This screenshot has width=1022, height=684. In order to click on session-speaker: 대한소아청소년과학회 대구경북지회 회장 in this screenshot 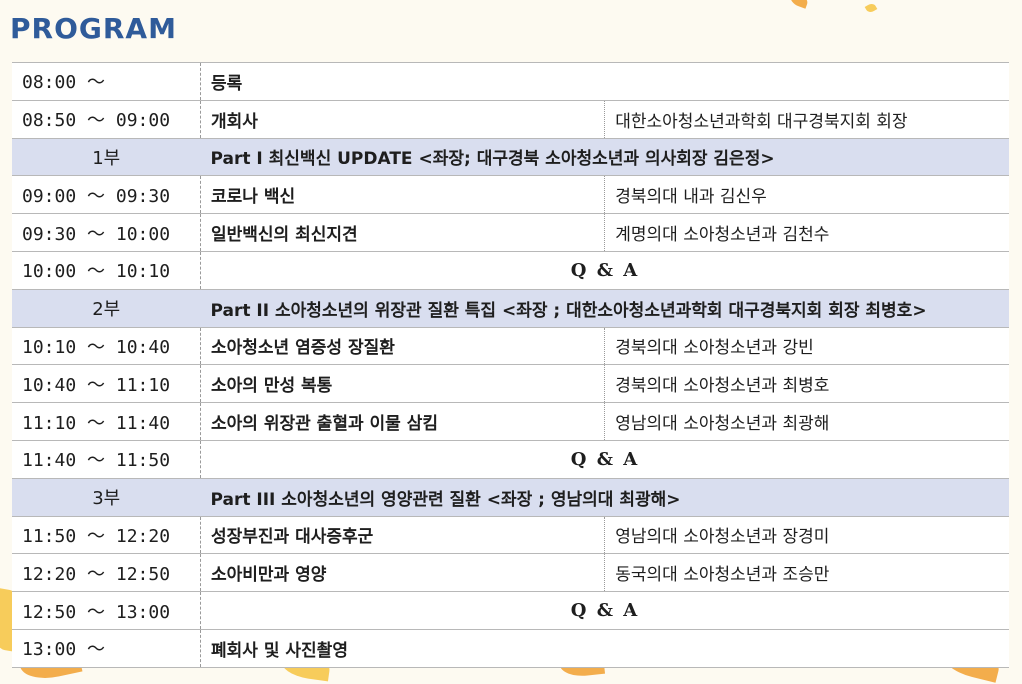, I will do `click(806, 119)`.